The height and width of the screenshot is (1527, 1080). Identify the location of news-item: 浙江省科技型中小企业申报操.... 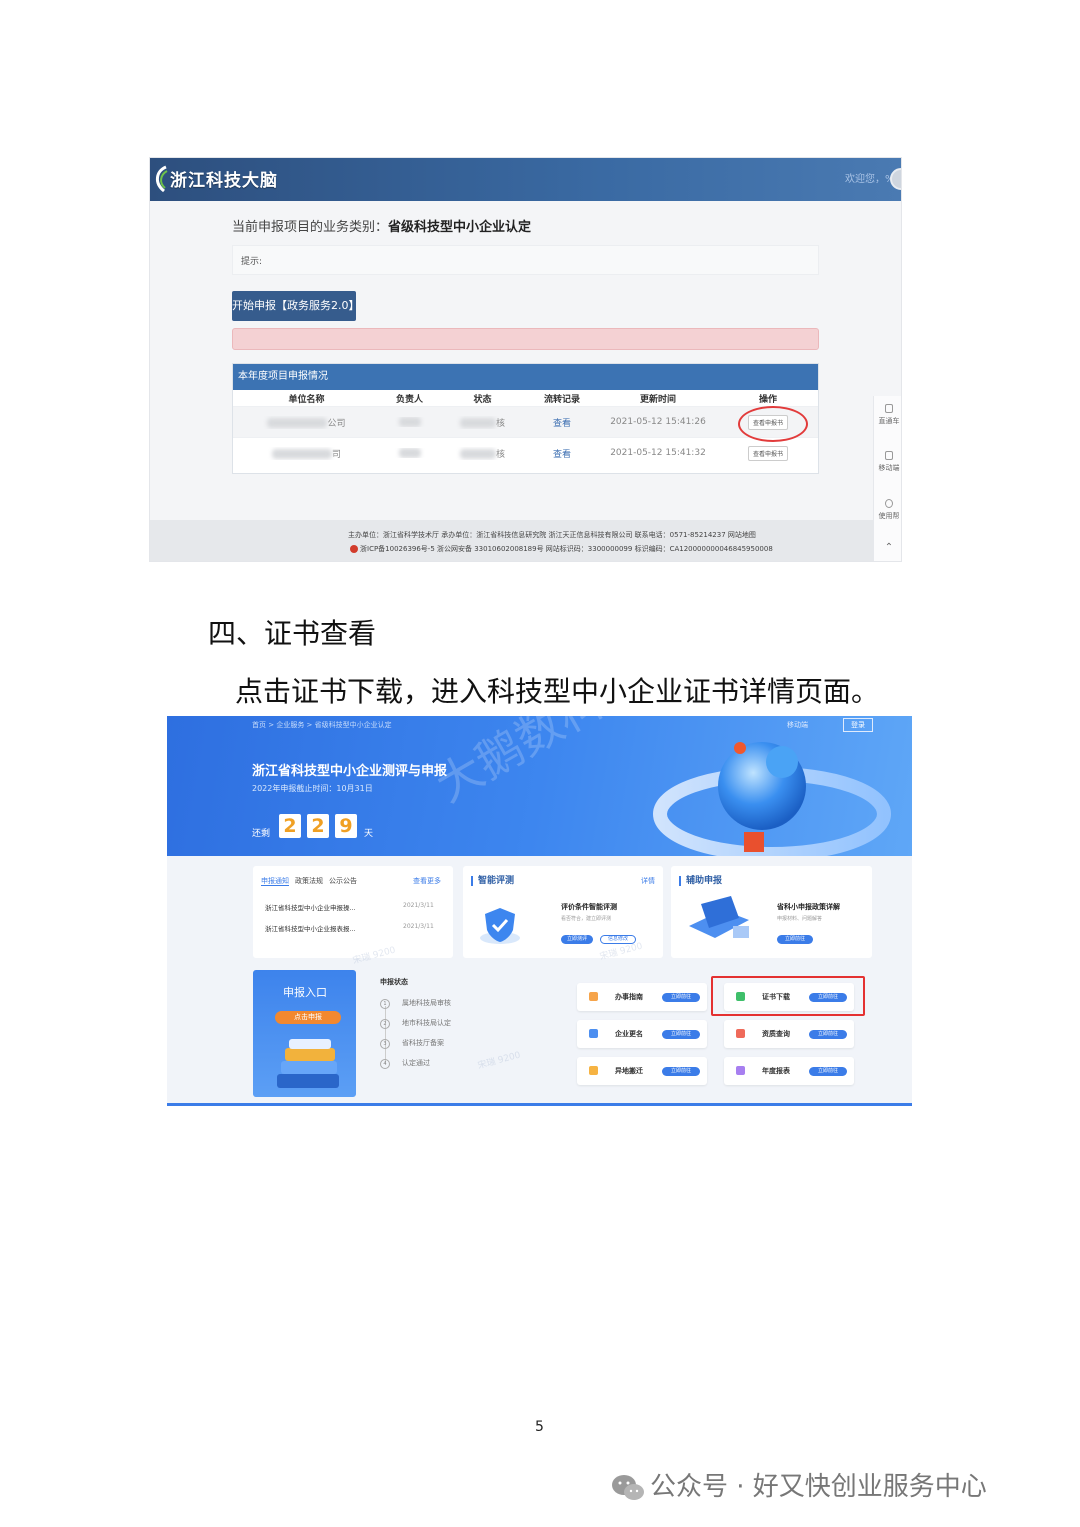
(310, 907).